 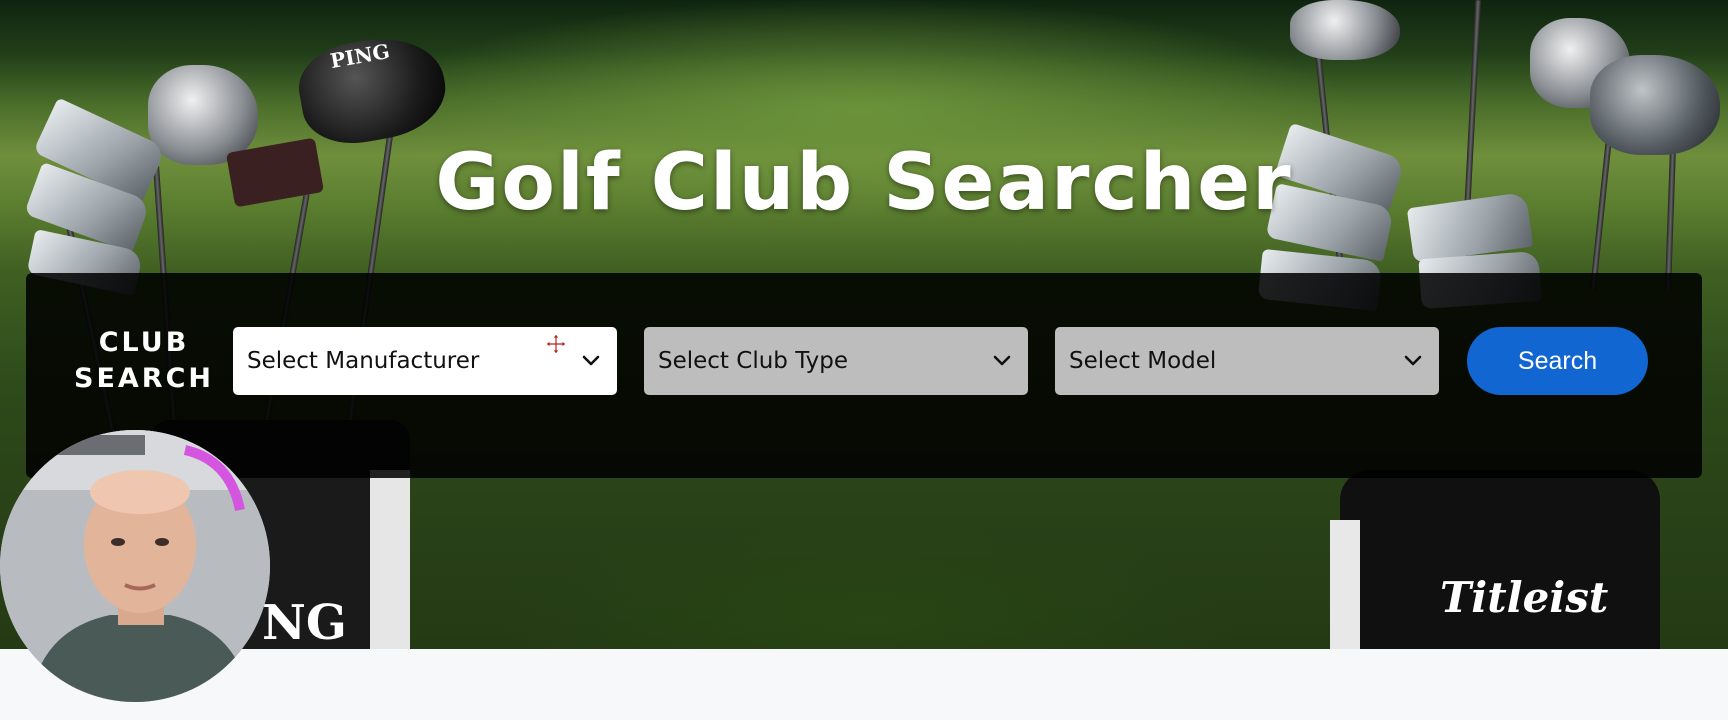 I want to click on page-title: Golf Club Searcher, so click(x=864, y=183).